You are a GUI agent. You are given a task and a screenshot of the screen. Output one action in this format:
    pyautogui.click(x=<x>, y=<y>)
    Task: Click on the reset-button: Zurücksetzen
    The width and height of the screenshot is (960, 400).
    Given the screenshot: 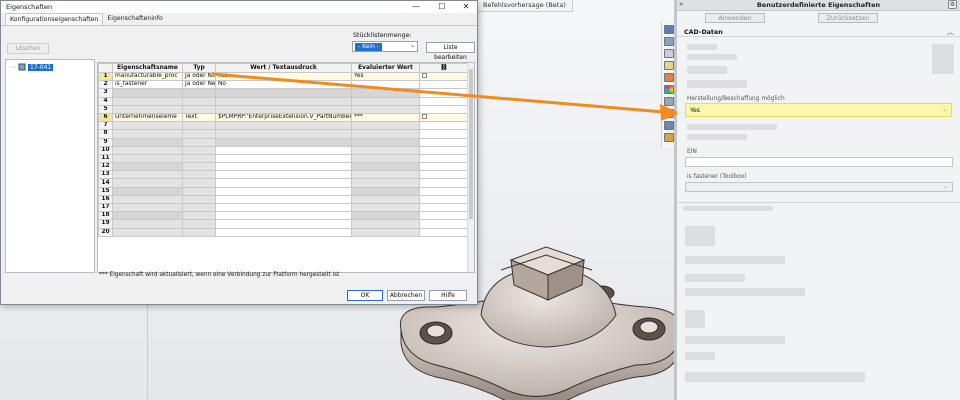 What is the action you would take?
    pyautogui.click(x=848, y=18)
    